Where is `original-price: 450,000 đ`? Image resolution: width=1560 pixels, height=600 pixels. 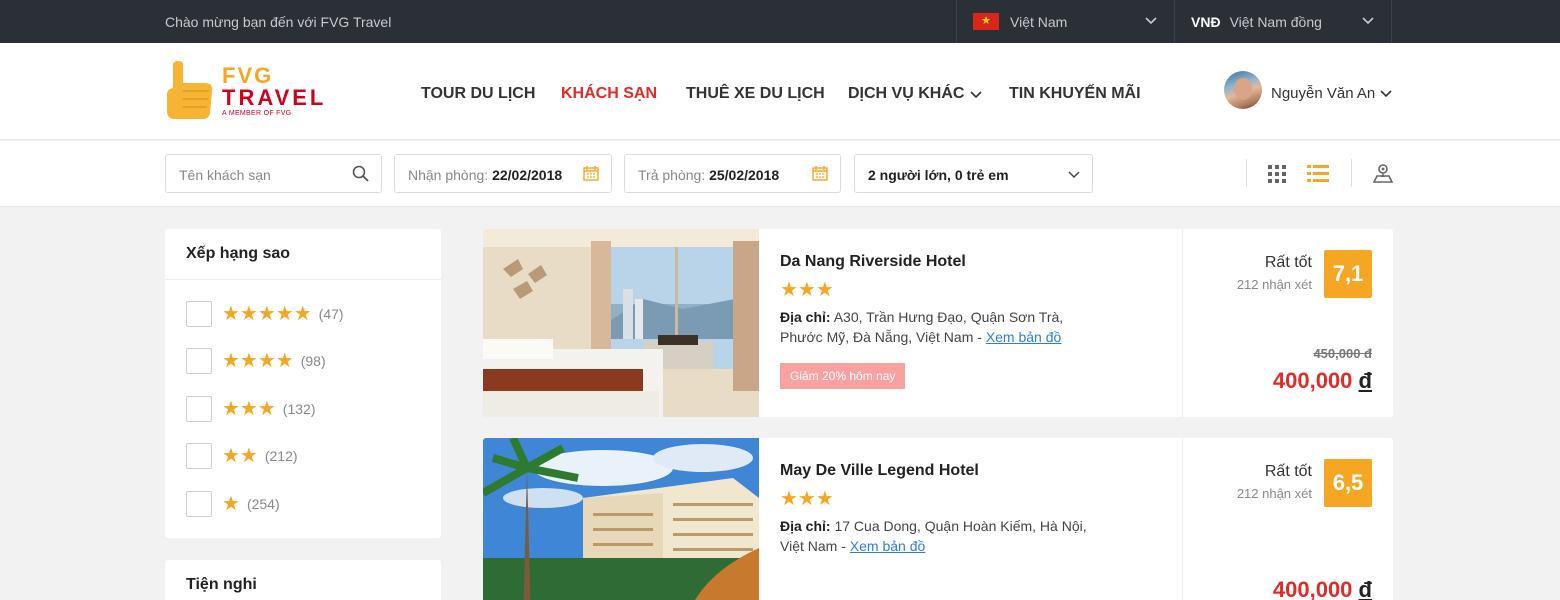
original-price: 450,000 đ is located at coordinates (1342, 353).